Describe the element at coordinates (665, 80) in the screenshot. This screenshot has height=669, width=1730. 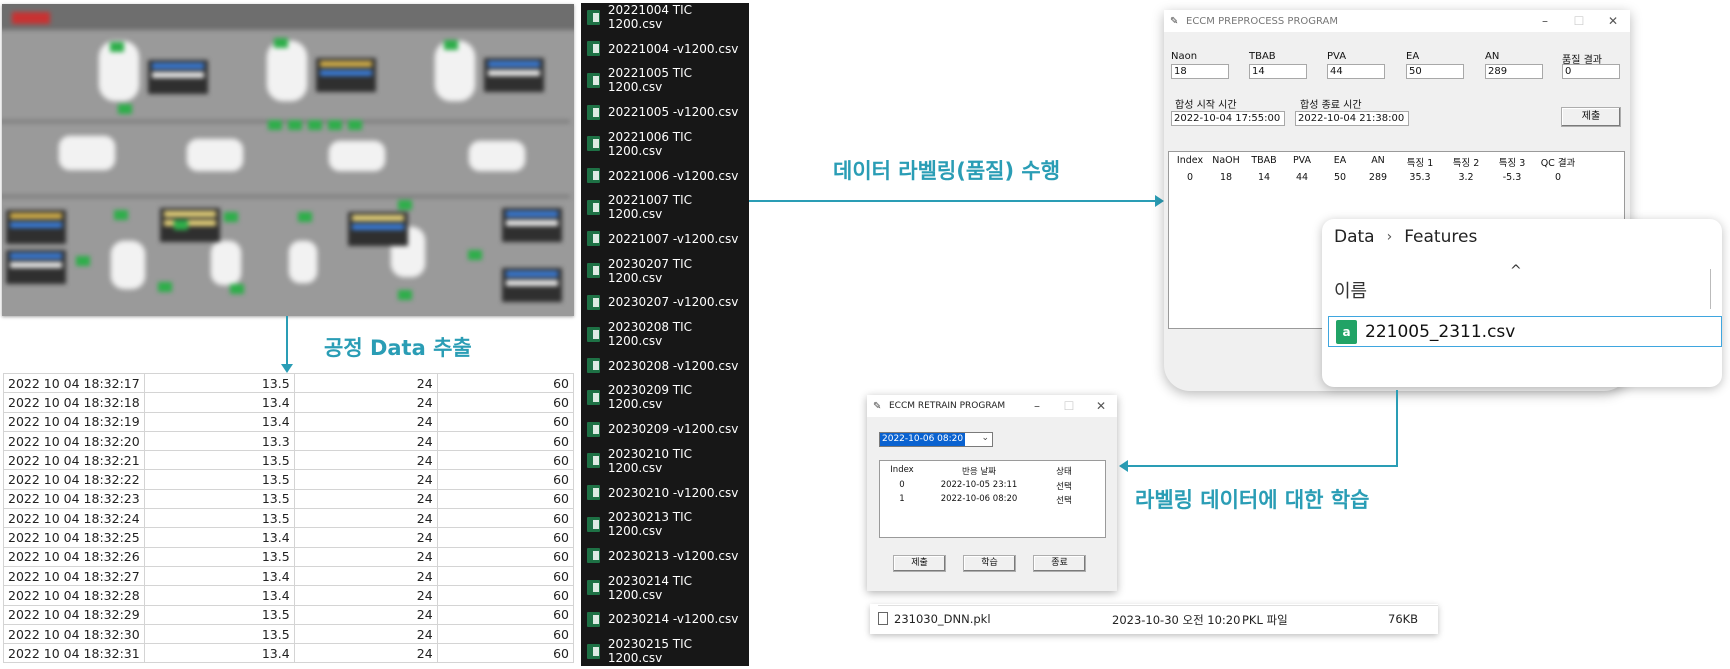
I see `file-list-item: 20221005 TIC 1200.csv` at that location.